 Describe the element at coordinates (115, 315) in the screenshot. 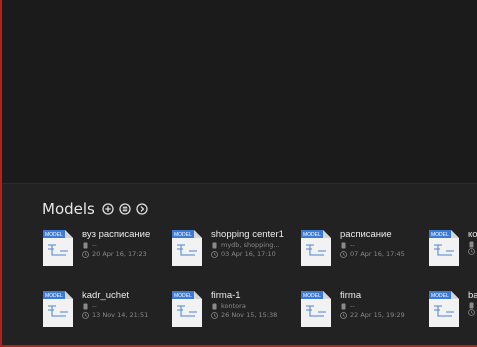

I see `model-date: 13 Nov 14, 21:51` at that location.